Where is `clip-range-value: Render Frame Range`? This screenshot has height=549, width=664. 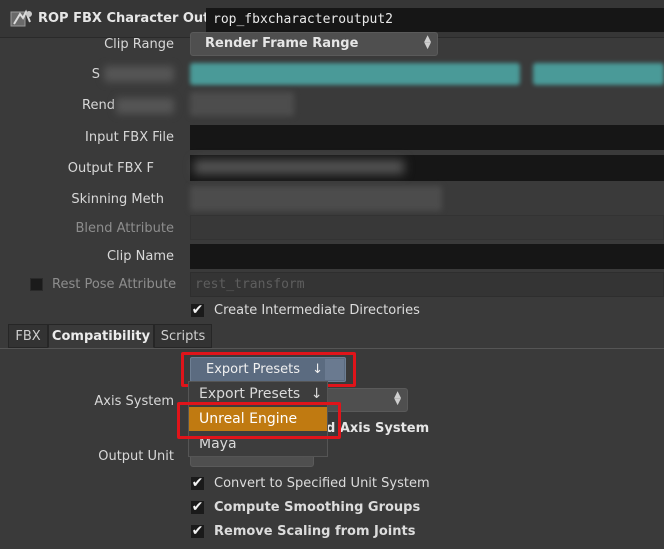 clip-range-value: Render Frame Range is located at coordinates (282, 43).